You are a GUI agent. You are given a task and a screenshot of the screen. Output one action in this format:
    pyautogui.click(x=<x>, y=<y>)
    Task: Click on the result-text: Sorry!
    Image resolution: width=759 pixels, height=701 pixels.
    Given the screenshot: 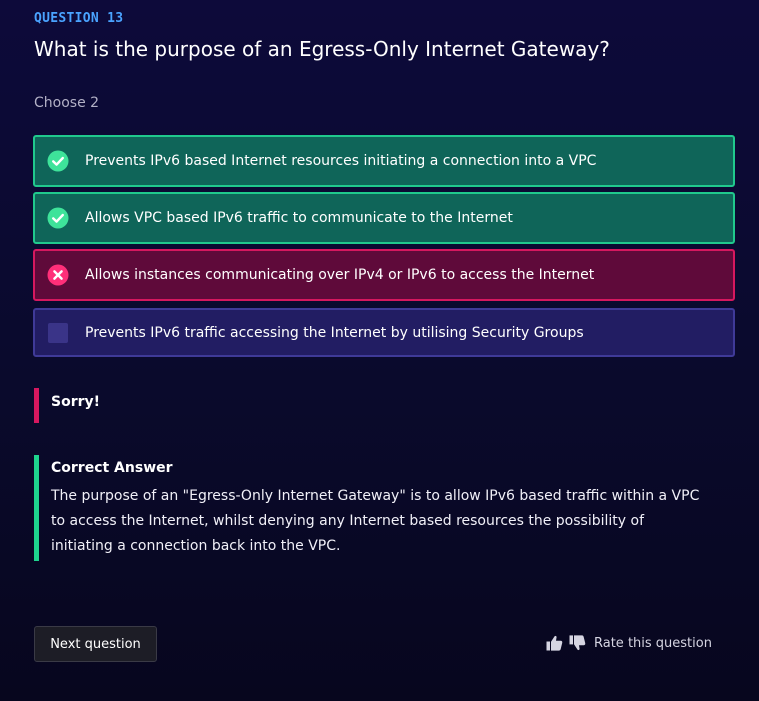 What is the action you would take?
    pyautogui.click(x=76, y=402)
    